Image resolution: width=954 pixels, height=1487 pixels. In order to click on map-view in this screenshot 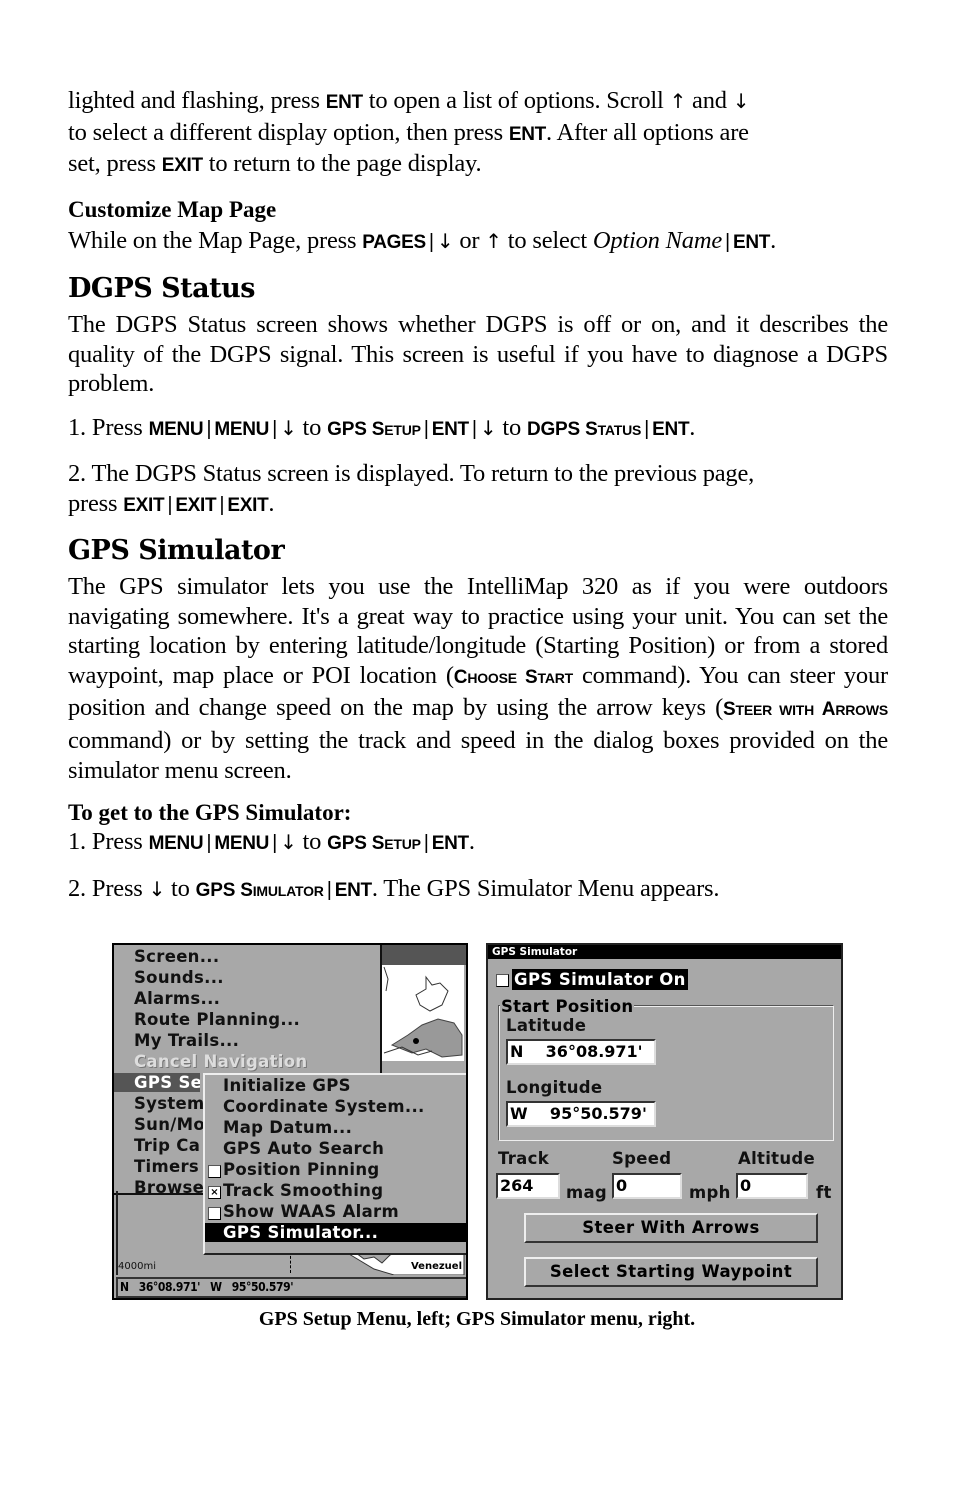, I will do `click(422, 1013)`.